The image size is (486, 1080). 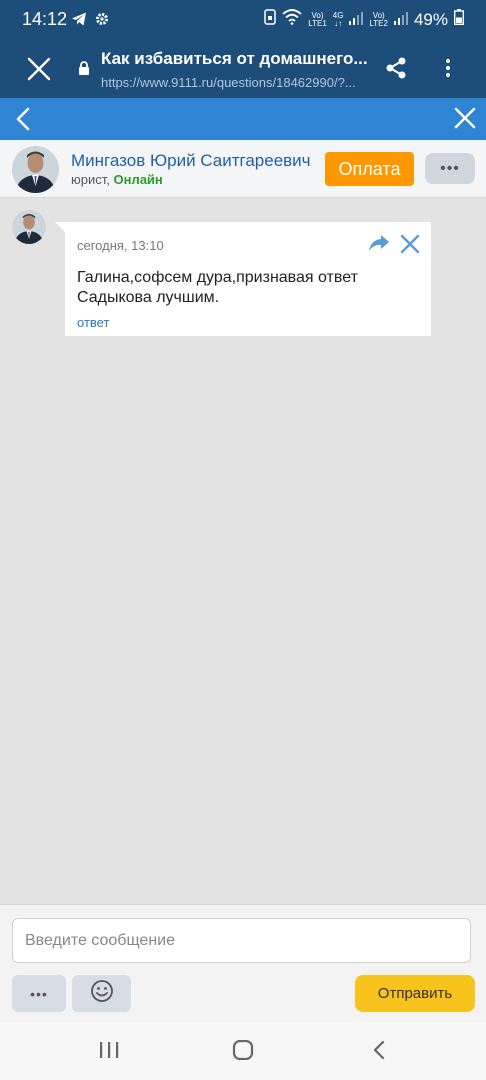 I want to click on lock-icon, so click(x=84, y=70).